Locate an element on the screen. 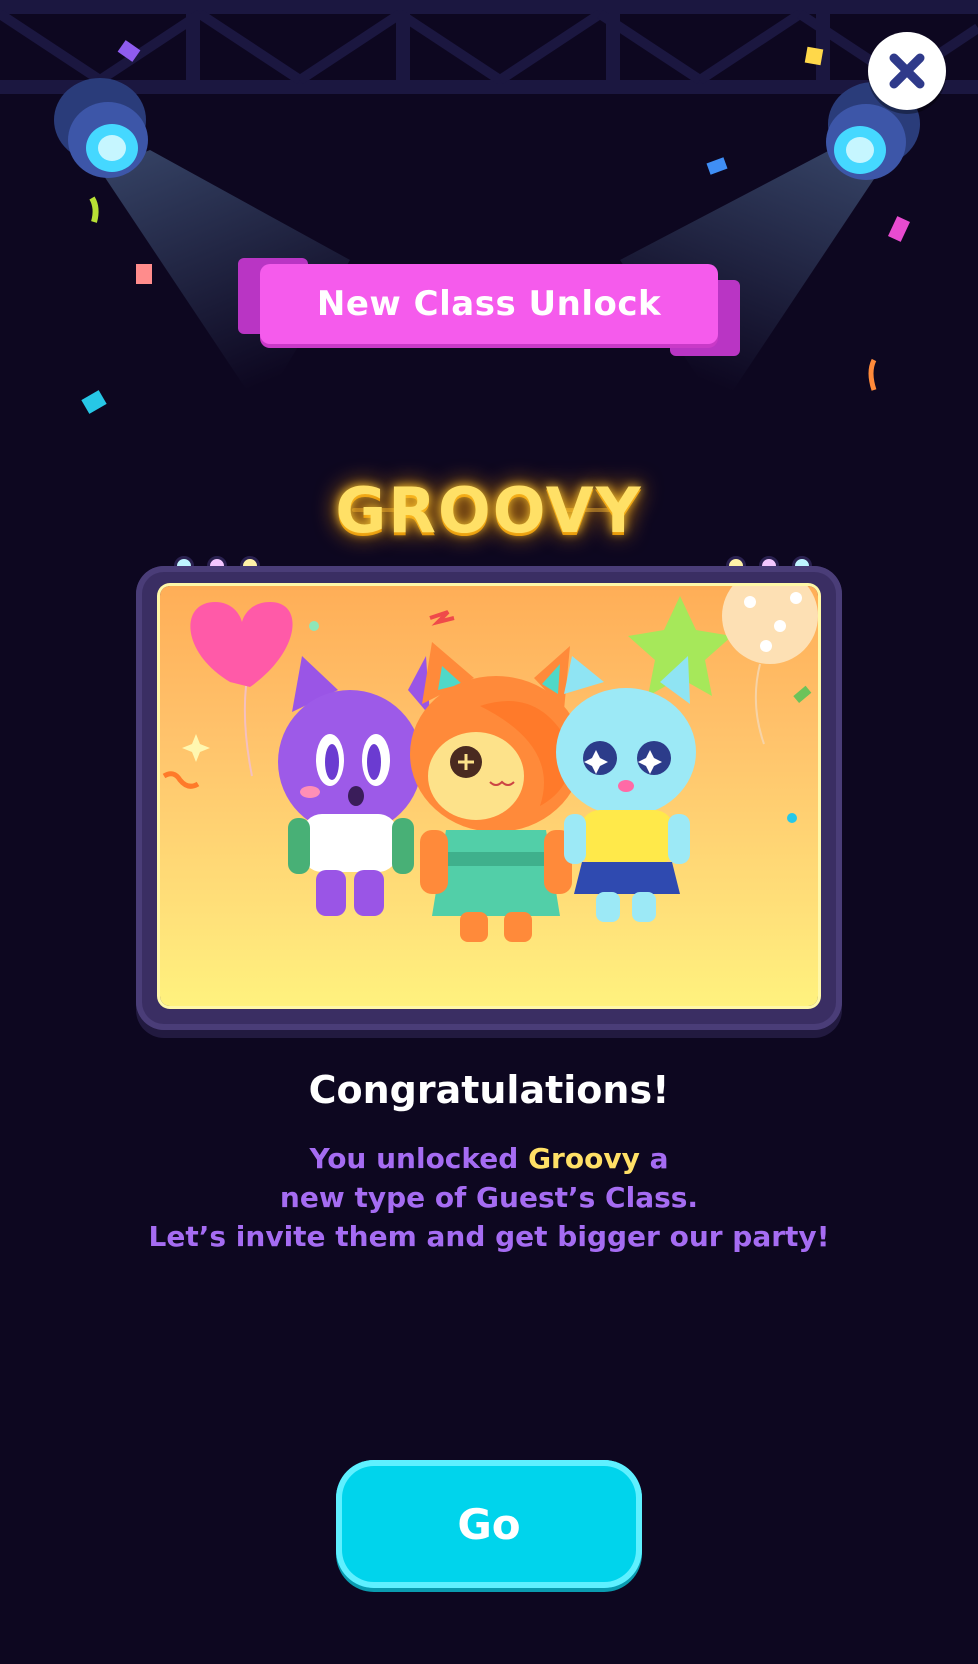 This screenshot has height=1664, width=978. class-name-highlight: Groovy is located at coordinates (584, 1158).